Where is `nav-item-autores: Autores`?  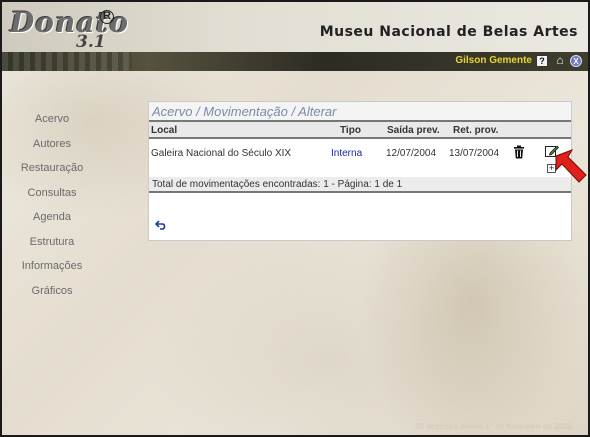 nav-item-autores: Autores is located at coordinates (52, 144).